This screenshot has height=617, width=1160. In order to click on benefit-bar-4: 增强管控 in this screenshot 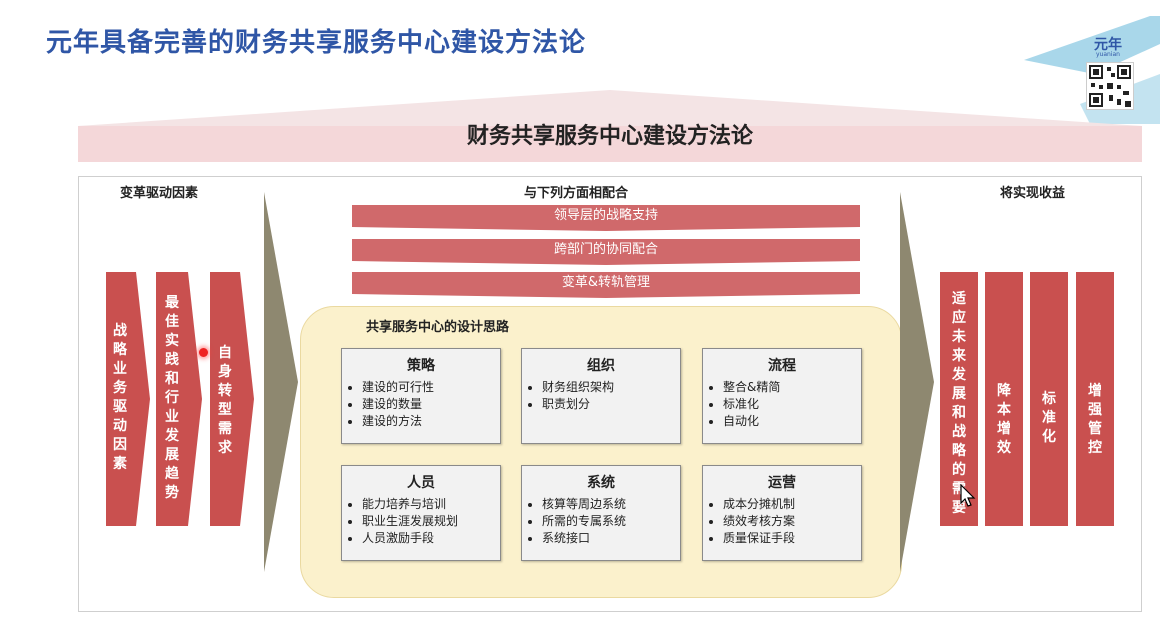, I will do `click(1095, 399)`.